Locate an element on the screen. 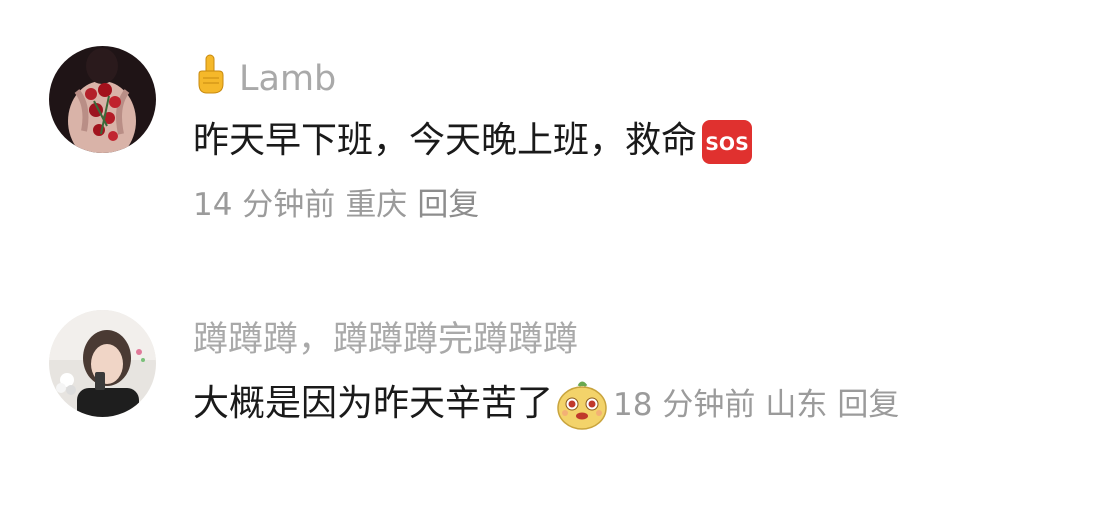 The image size is (1108, 506). svg-text: SOS is located at coordinates (727, 144).